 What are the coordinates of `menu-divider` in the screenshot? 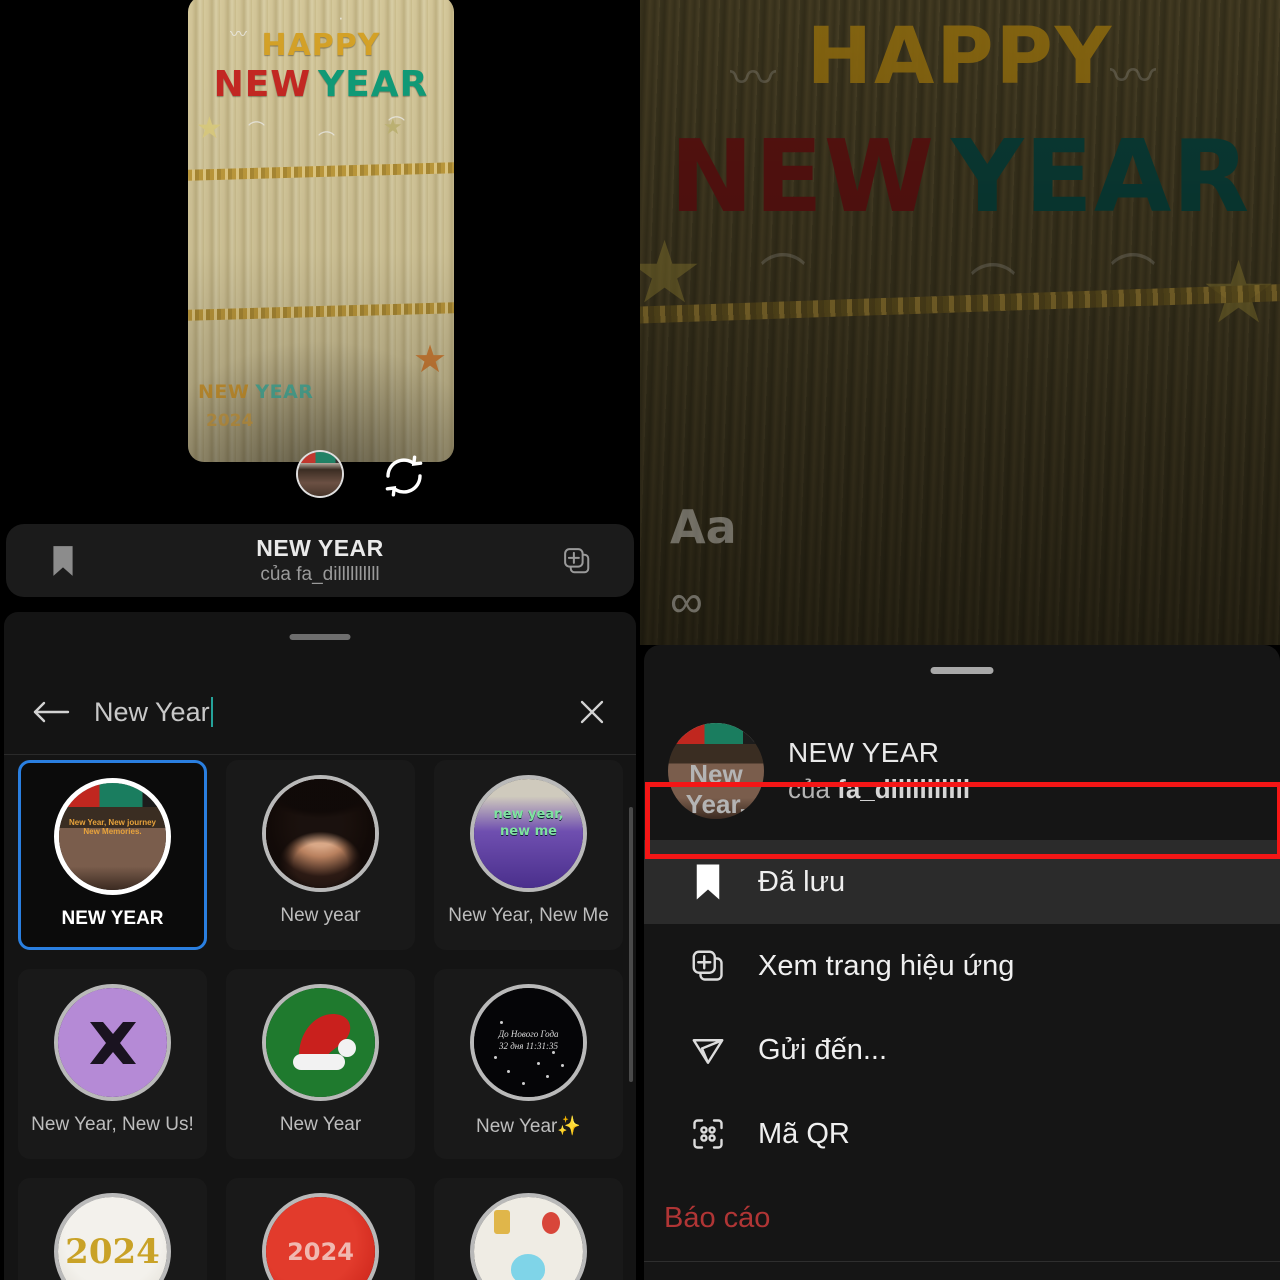 It's located at (962, 1261).